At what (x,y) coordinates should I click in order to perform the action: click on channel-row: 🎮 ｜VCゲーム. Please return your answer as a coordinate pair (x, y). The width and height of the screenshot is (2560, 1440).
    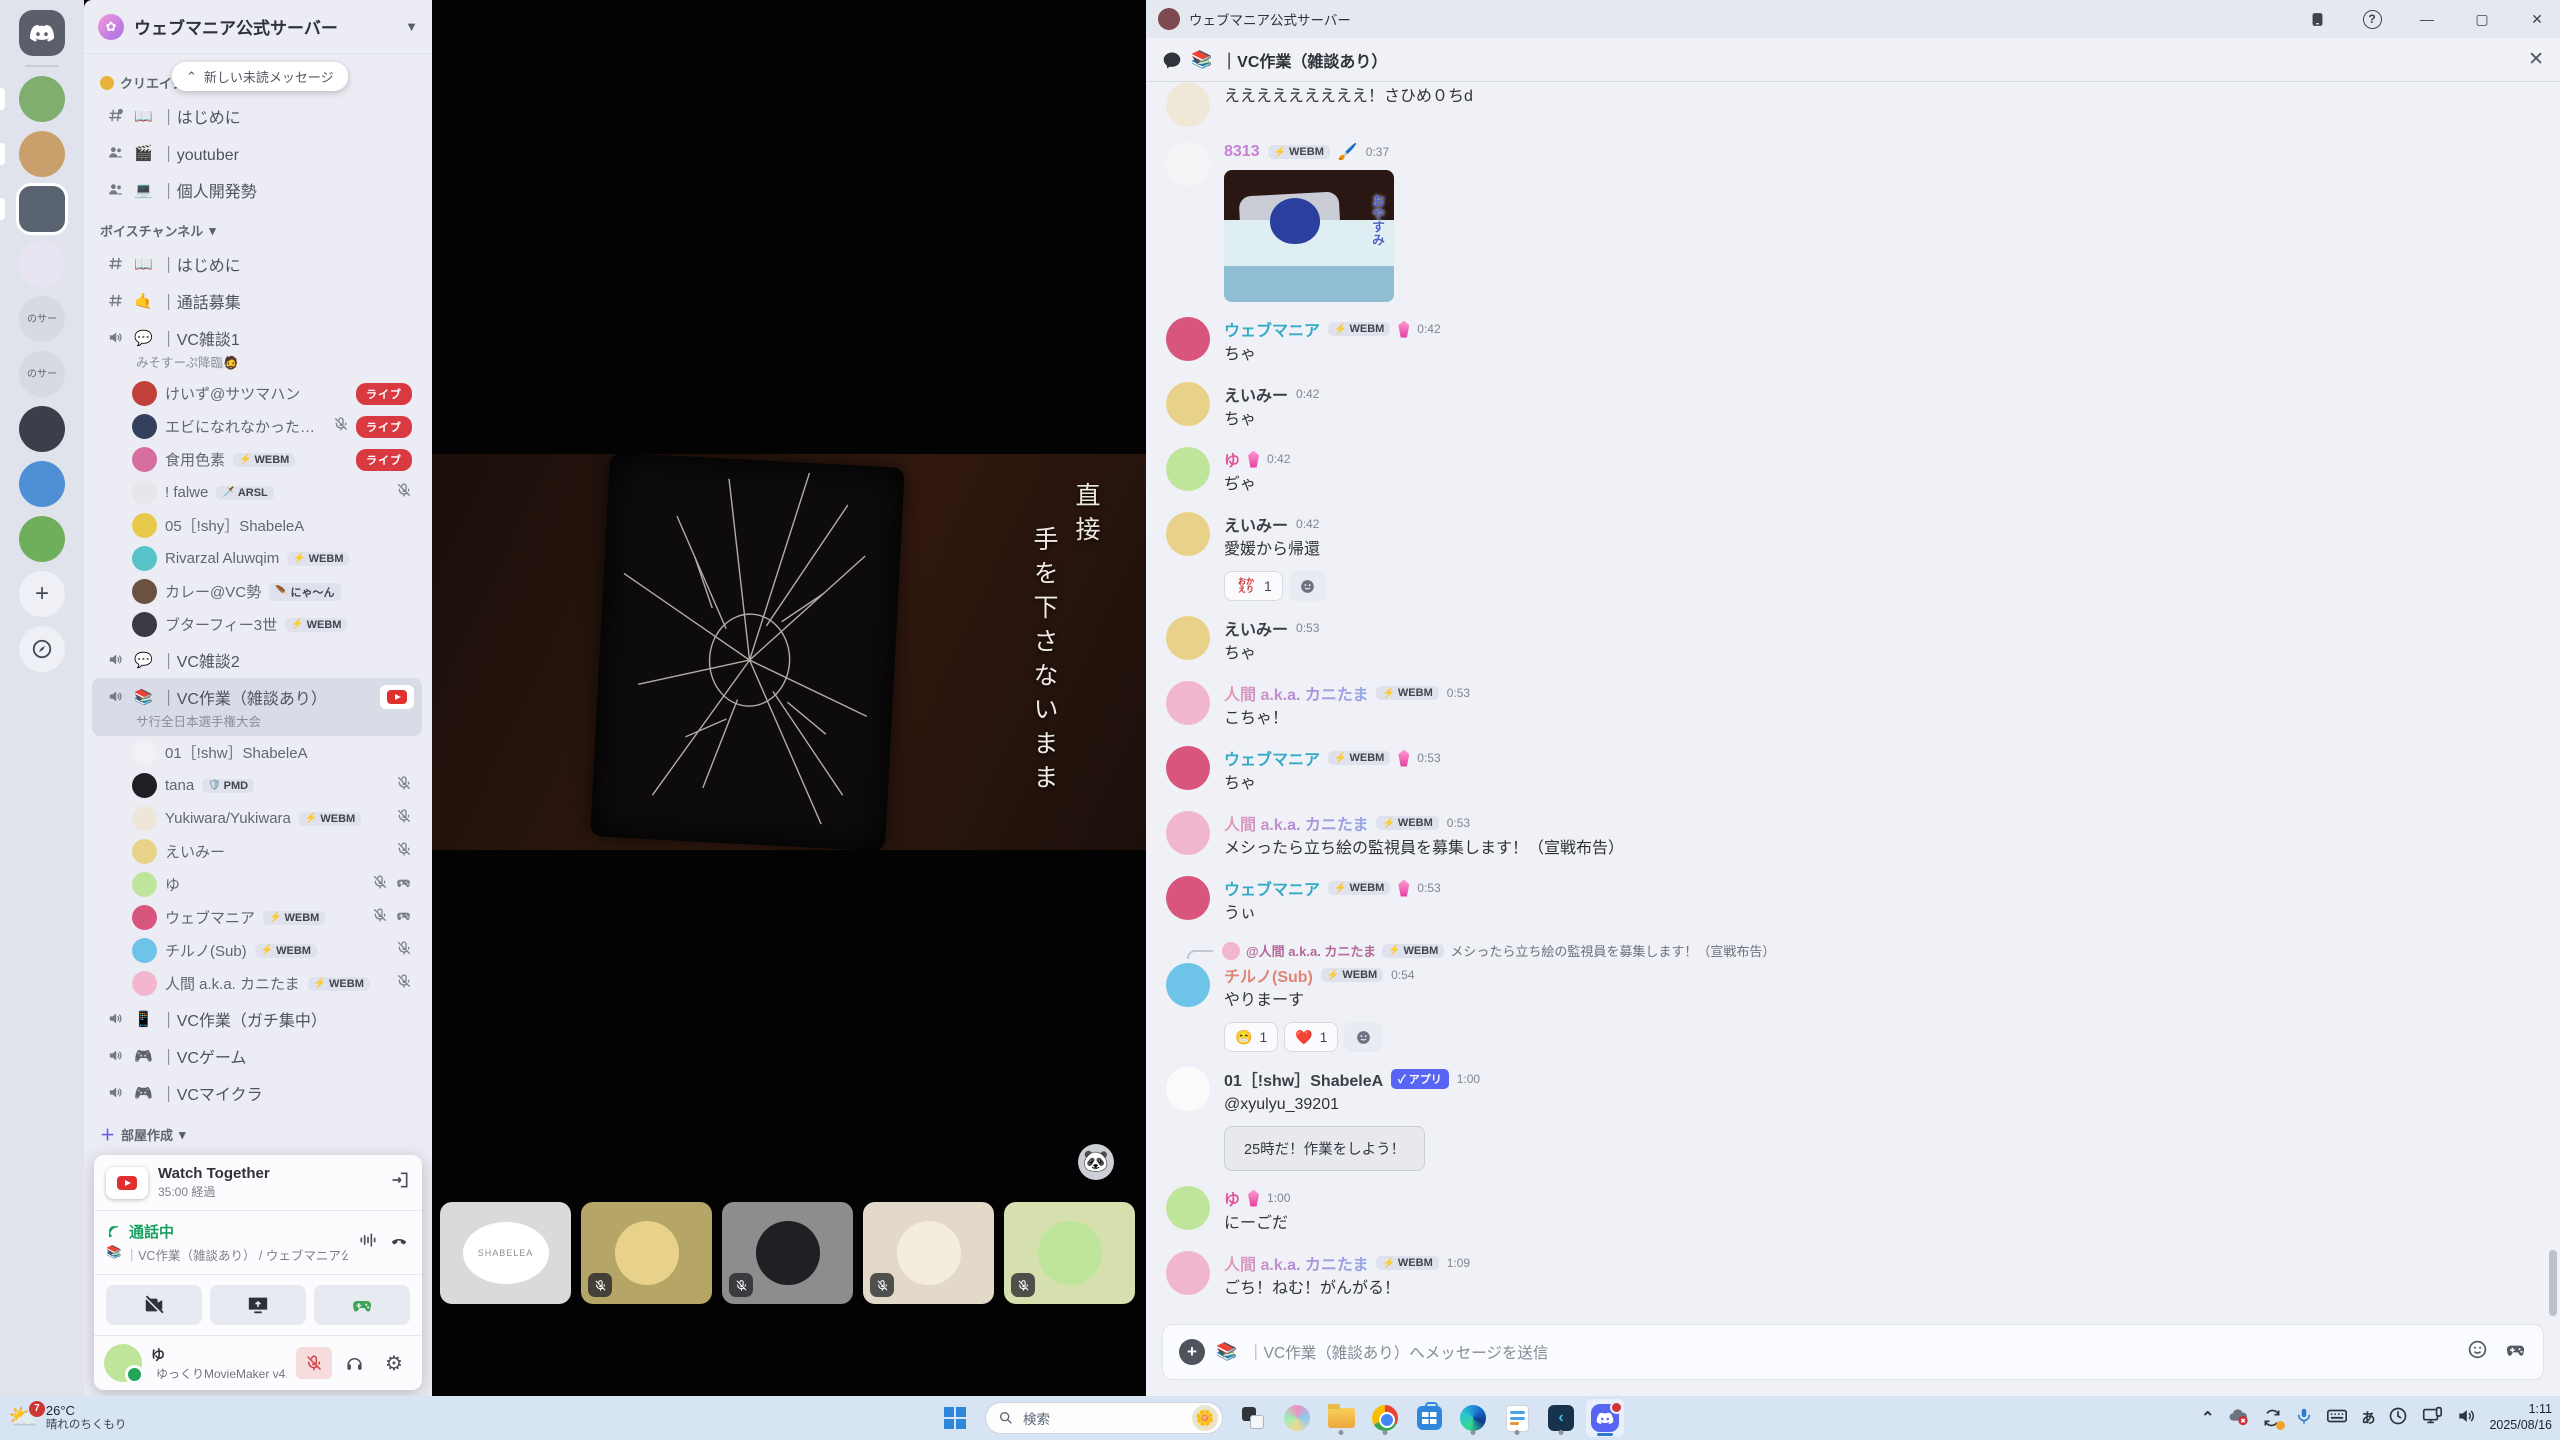
    Looking at the image, I should click on (257, 1055).